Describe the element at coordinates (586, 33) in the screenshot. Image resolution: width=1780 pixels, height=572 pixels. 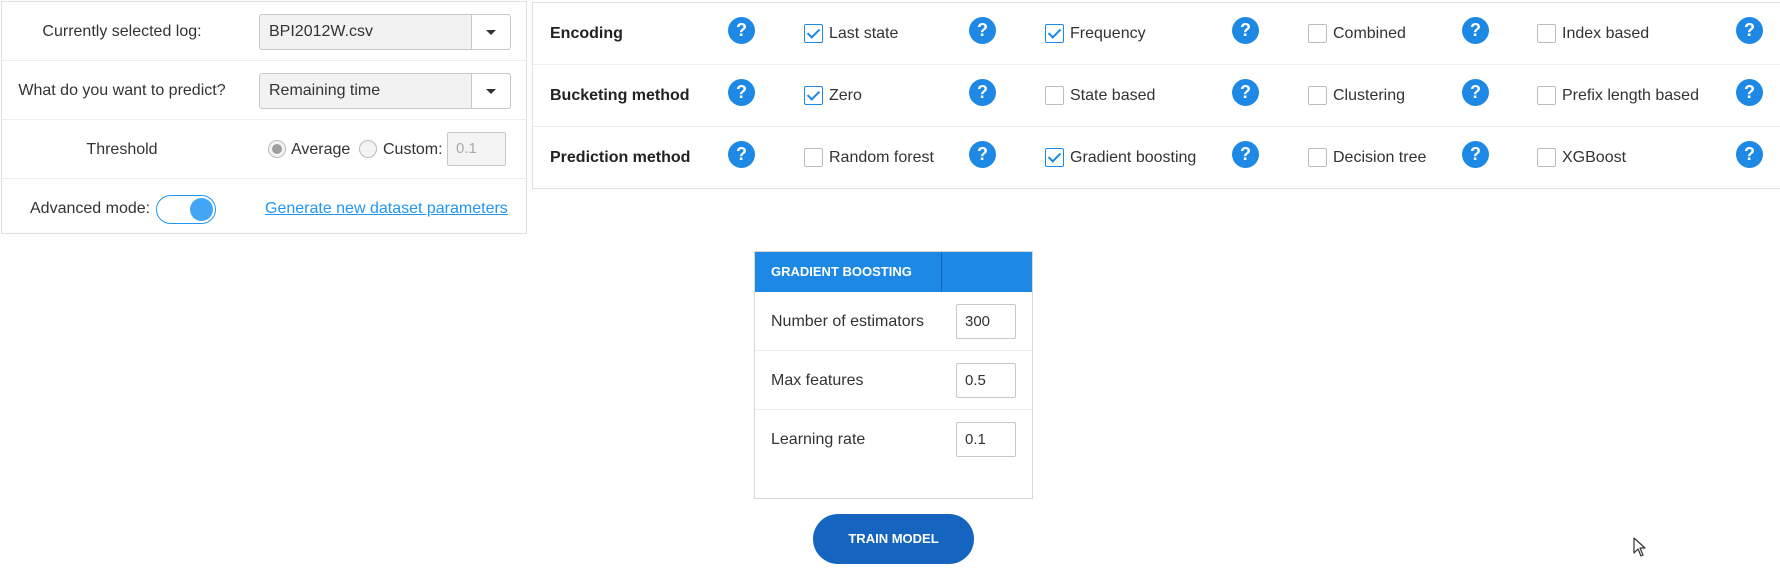
I see `encoding-label: Encoding` at that location.